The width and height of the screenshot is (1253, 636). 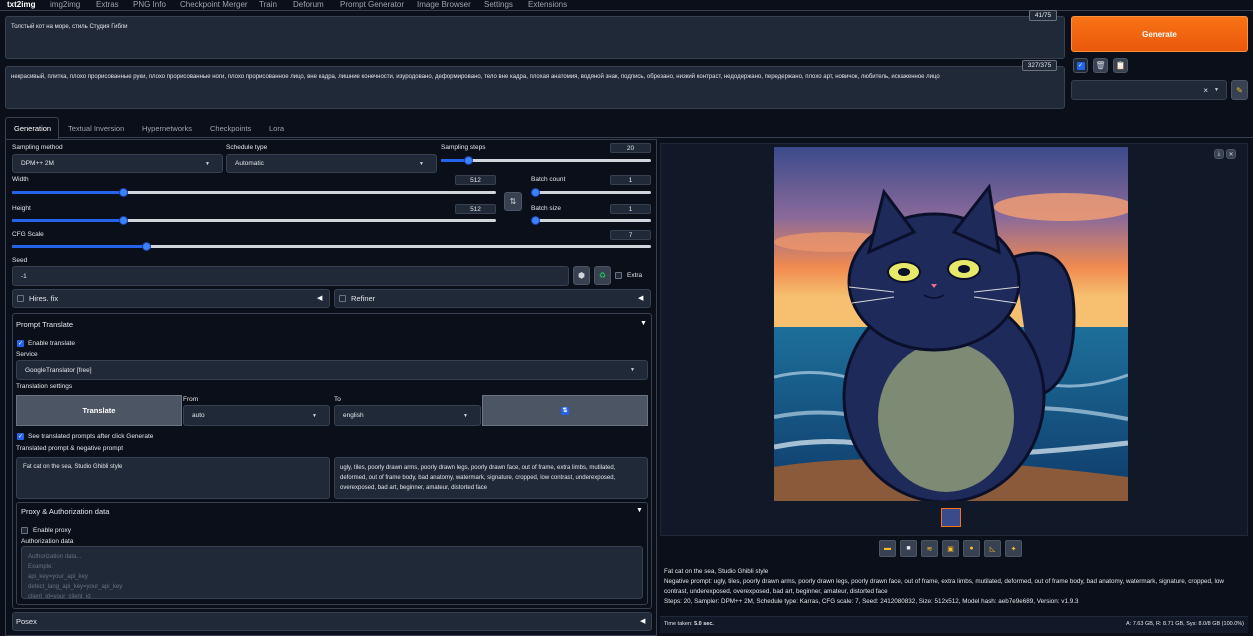 I want to click on tab-settings: Settings, so click(x=498, y=4).